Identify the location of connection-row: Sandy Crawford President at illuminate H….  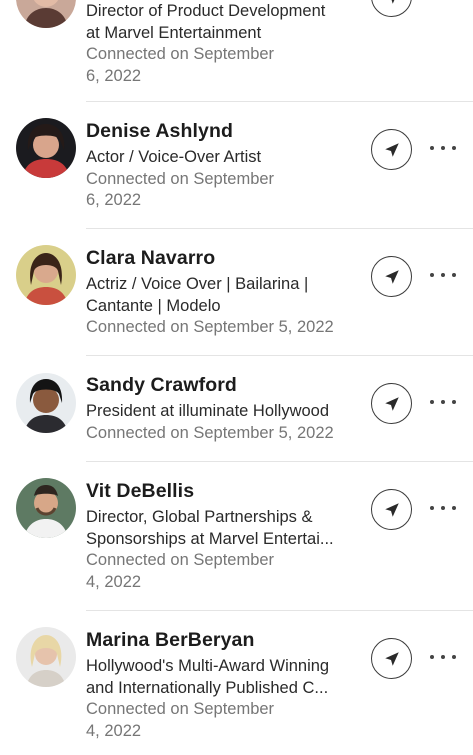
(236, 409).